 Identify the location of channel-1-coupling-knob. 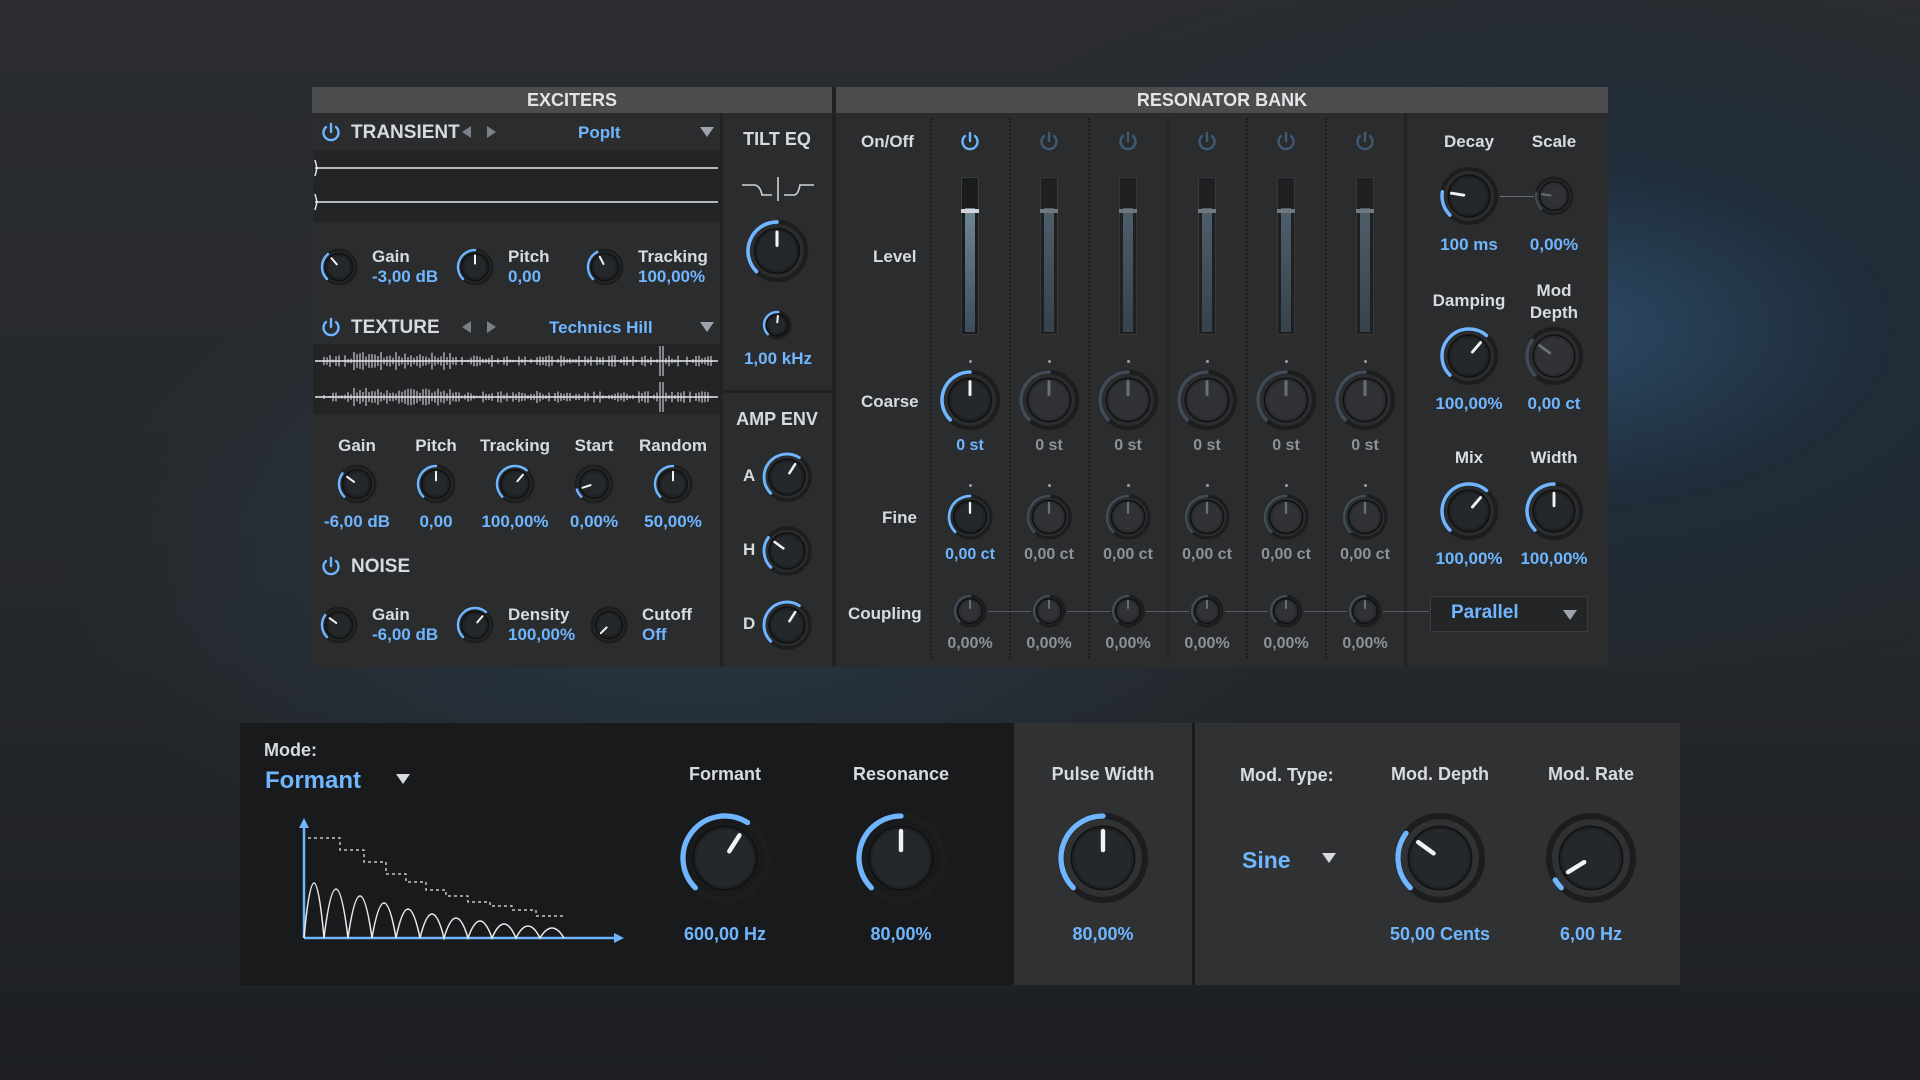
(970, 611).